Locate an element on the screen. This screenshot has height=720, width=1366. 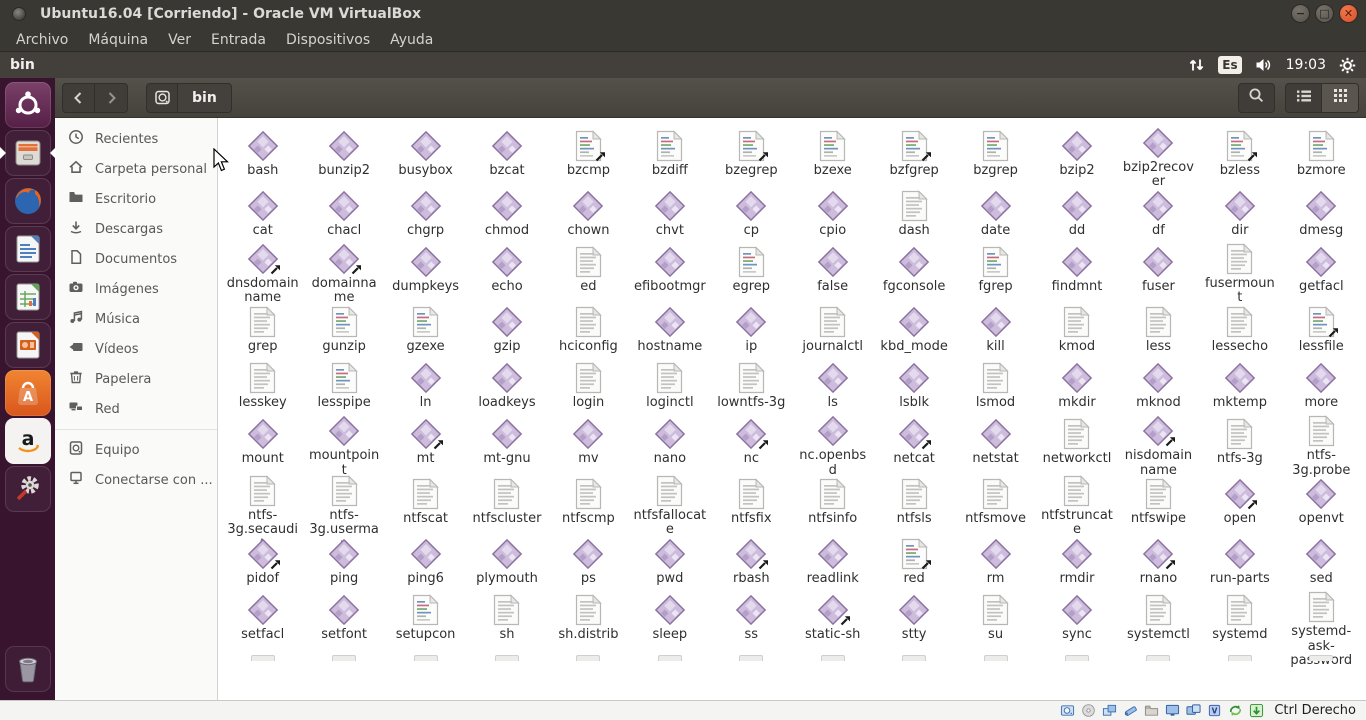
file-item: readlink is located at coordinates (832, 559).